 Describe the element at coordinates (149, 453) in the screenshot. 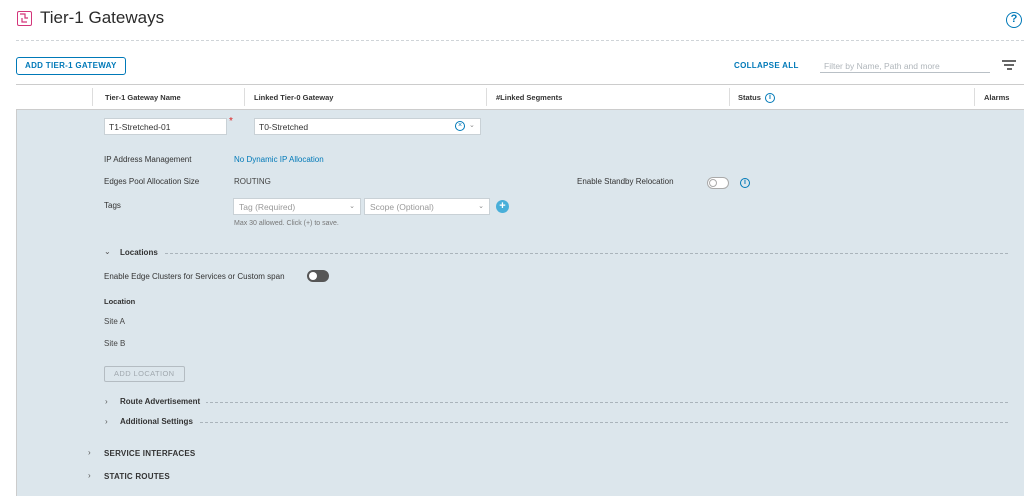

I see `service-interfaces-section: SERVICE INTERFACES` at that location.